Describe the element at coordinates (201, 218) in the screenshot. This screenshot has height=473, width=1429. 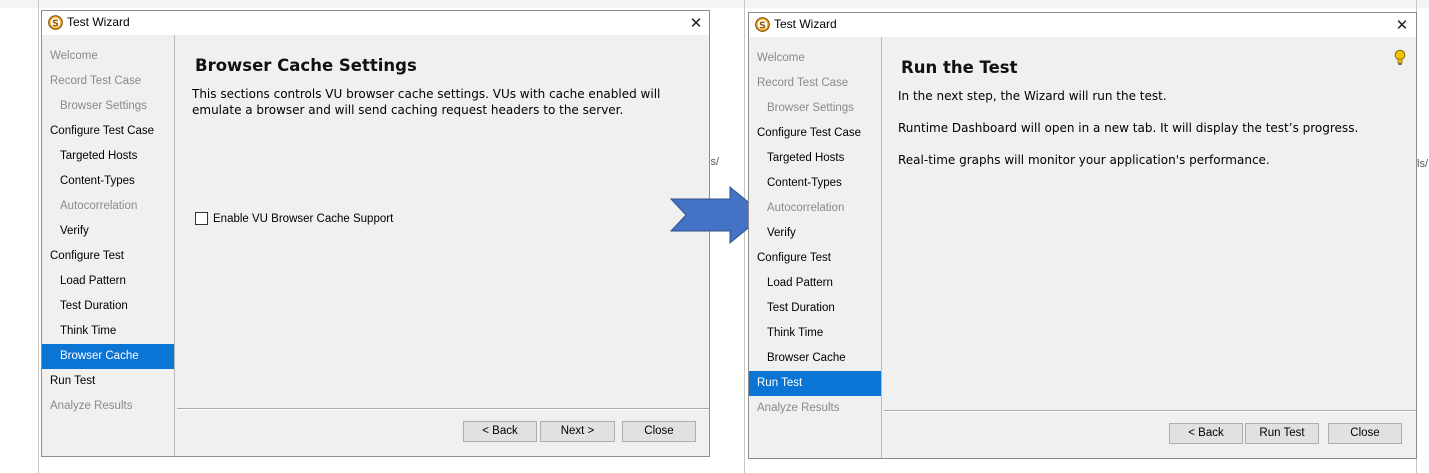
I see `enable-cache-checkbox` at that location.